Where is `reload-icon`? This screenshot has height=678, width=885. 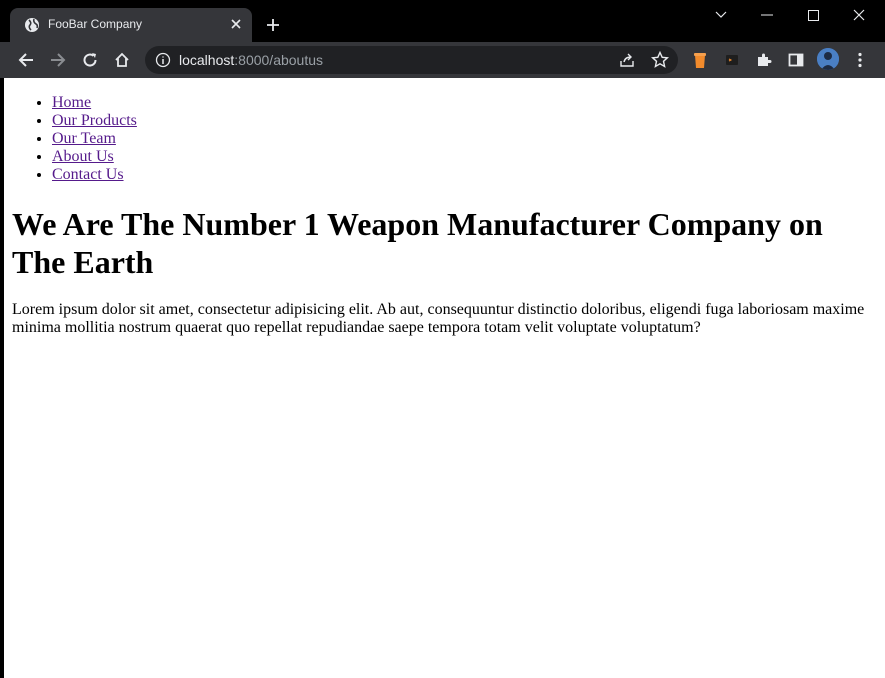 reload-icon is located at coordinates (90, 60).